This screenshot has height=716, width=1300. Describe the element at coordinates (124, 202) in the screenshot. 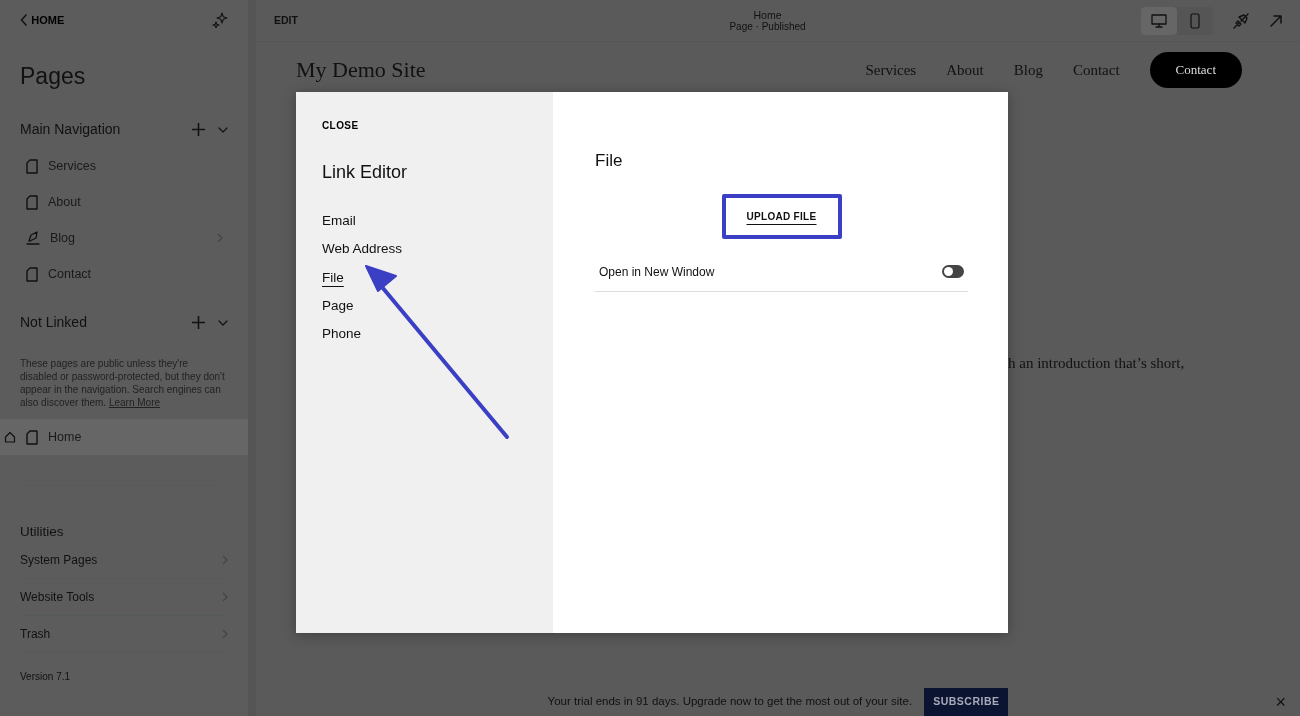

I see `page-item: About` at that location.